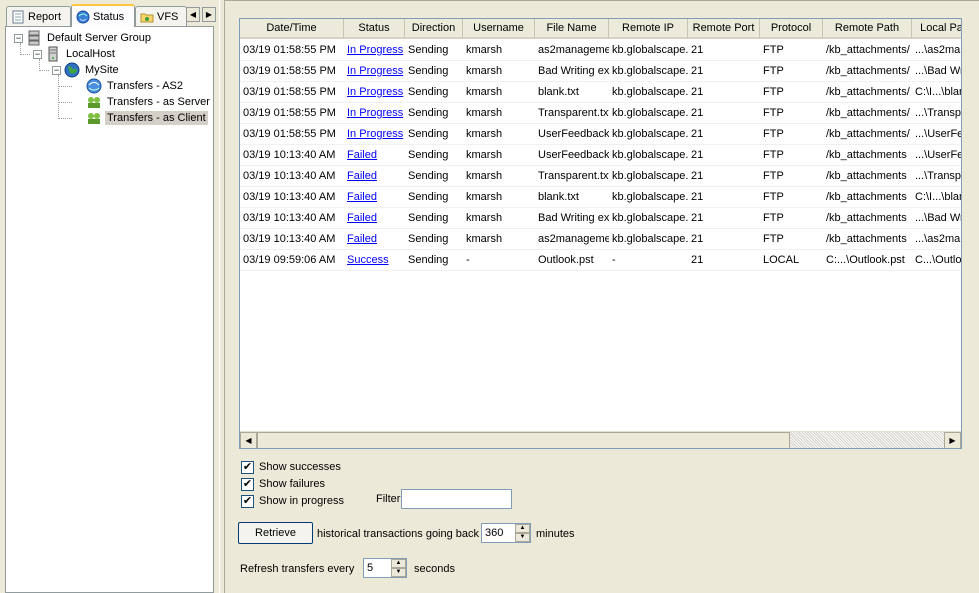 Image resolution: width=979 pixels, height=593 pixels. Describe the element at coordinates (147, 118) in the screenshot. I see `tree-node-transfers-as-client: Transfers - as Client` at that location.